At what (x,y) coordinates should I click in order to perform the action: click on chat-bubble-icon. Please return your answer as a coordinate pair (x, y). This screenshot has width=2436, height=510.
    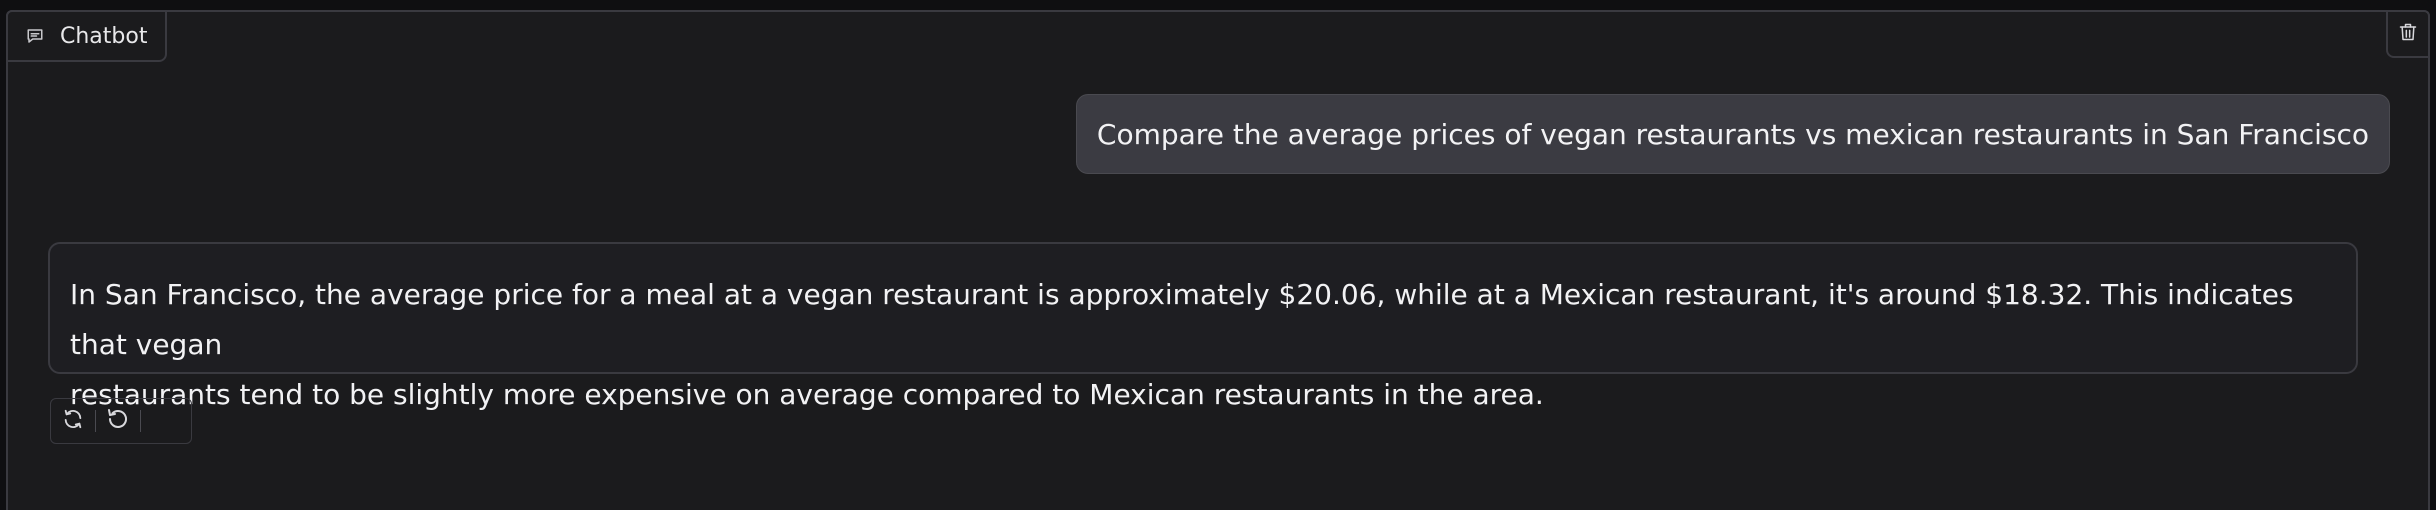
    Looking at the image, I should click on (35, 36).